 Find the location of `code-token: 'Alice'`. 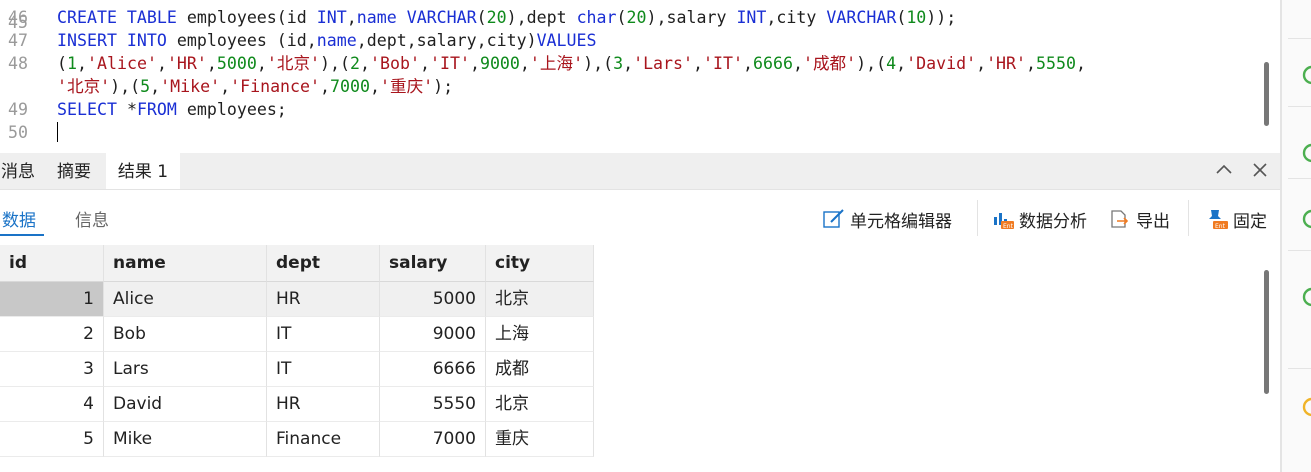

code-token: 'Alice' is located at coordinates (122, 63).